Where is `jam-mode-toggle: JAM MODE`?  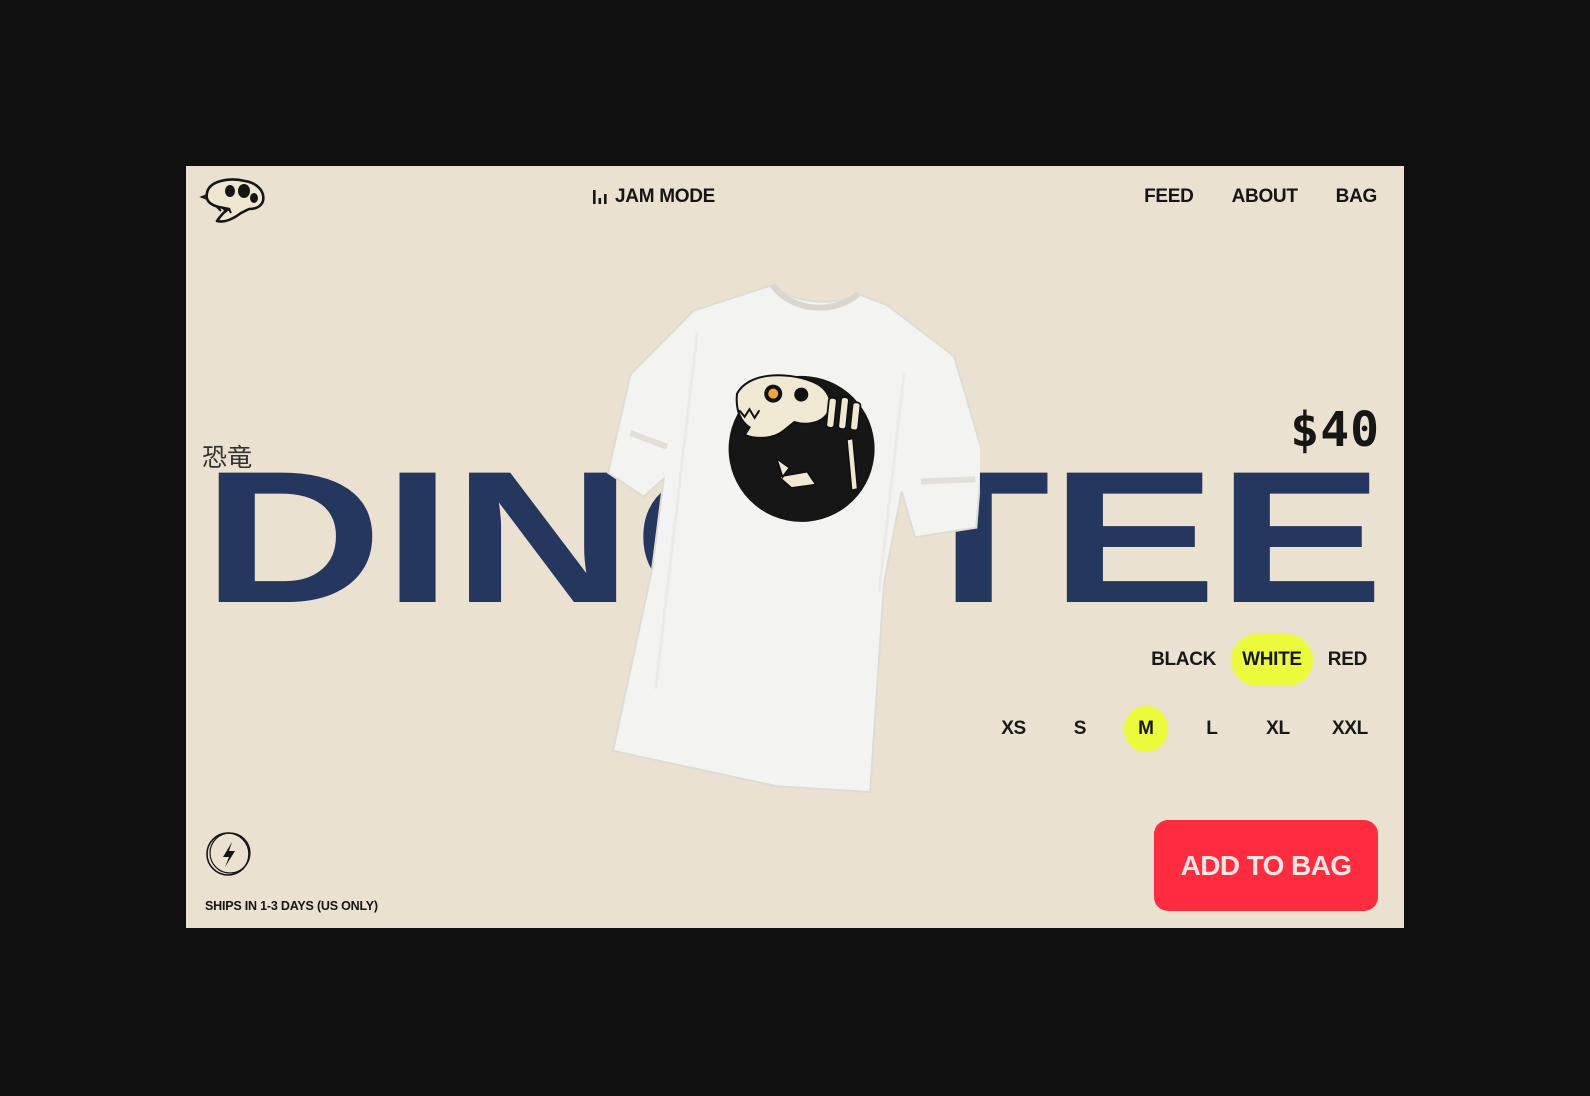 jam-mode-toggle: JAM MODE is located at coordinates (653, 197).